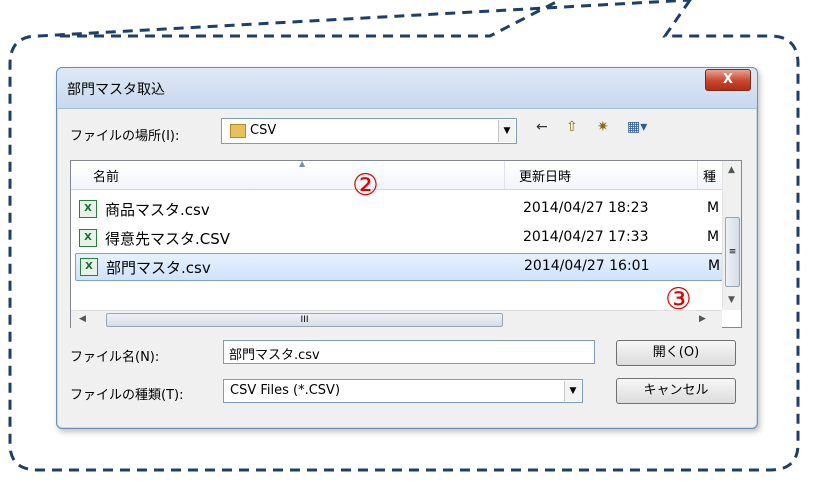 The image size is (813, 484). What do you see at coordinates (586, 208) in the screenshot?
I see `file-date: 2014/04/27 18:23` at bounding box center [586, 208].